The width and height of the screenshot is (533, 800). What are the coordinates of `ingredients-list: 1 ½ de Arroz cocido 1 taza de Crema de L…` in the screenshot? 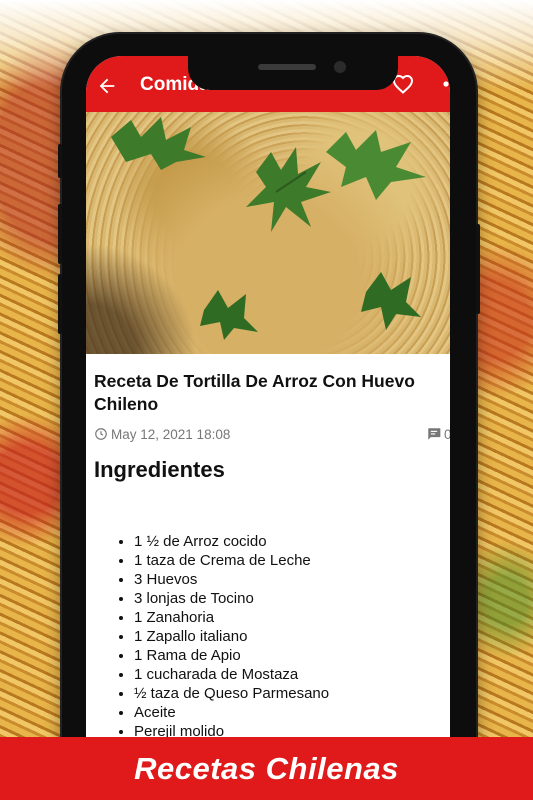 It's located at (222, 636).